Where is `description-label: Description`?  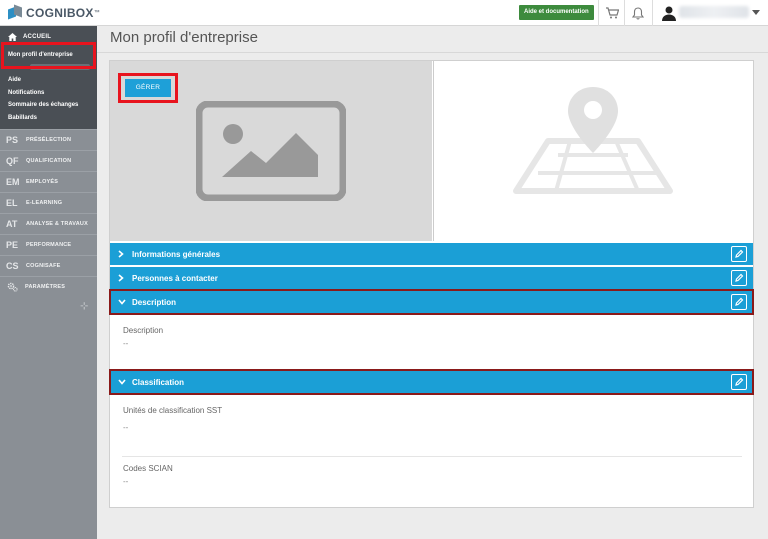
description-label: Description is located at coordinates (143, 330).